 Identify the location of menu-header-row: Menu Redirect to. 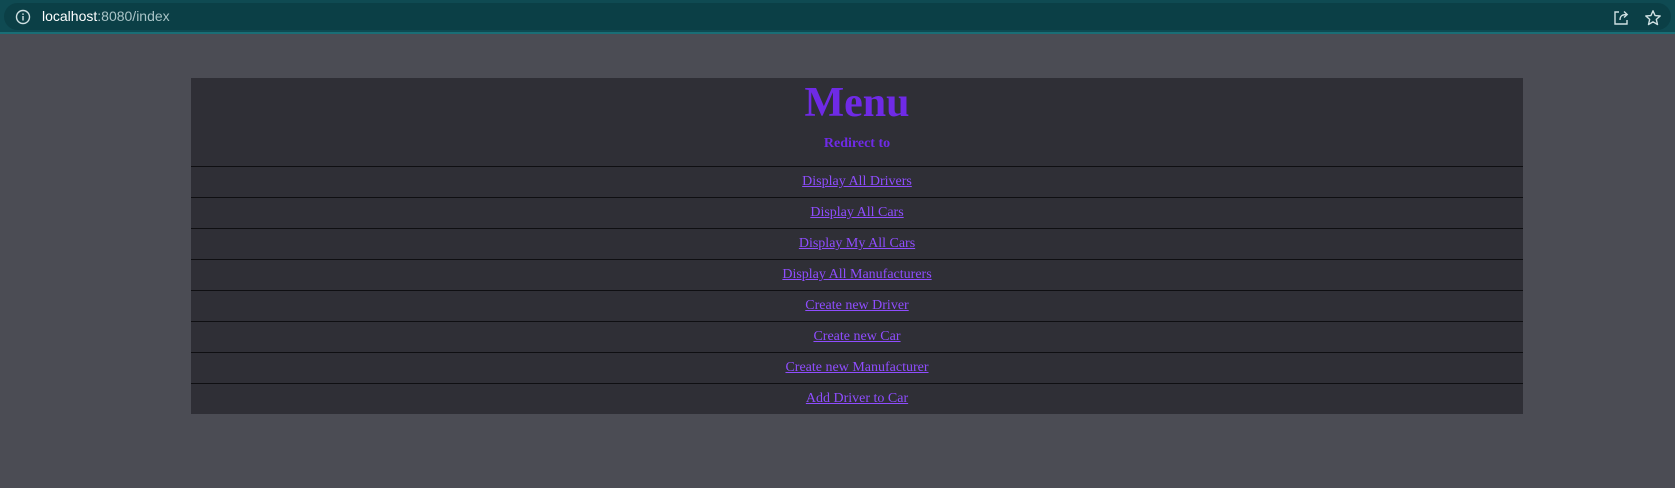
(857, 122).